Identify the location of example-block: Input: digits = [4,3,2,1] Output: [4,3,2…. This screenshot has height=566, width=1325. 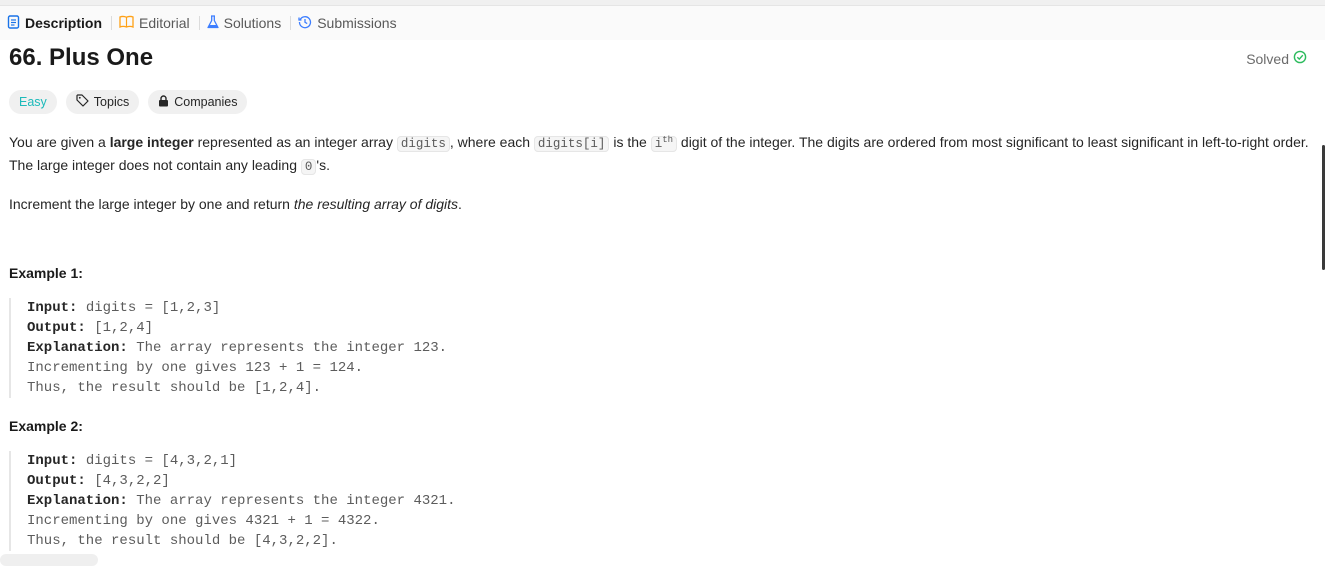
(232, 501).